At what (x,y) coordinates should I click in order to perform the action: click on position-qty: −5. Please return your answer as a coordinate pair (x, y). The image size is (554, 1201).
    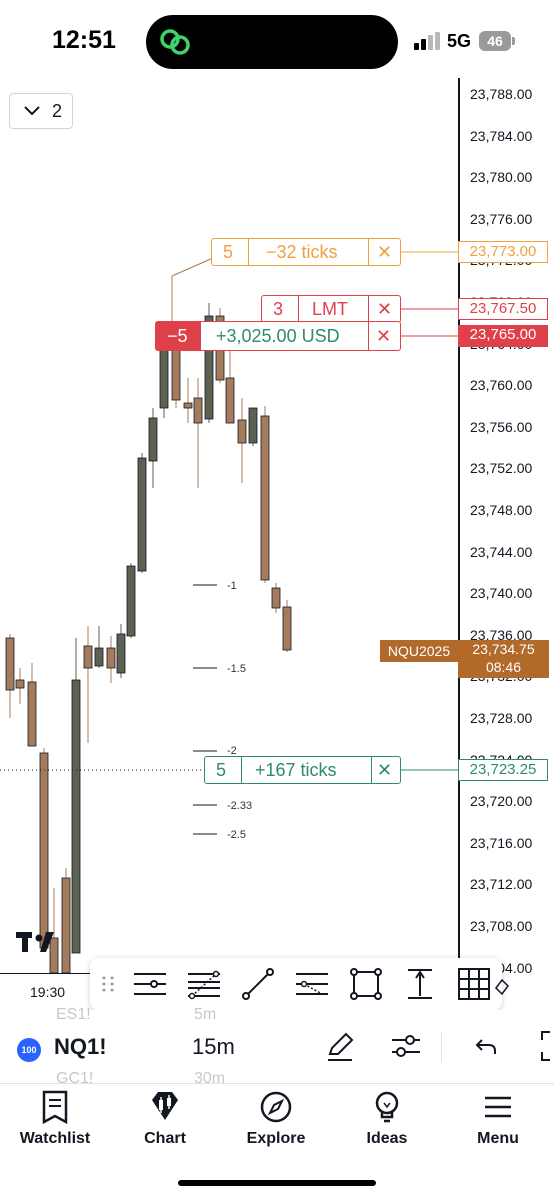
    Looking at the image, I should click on (177, 336).